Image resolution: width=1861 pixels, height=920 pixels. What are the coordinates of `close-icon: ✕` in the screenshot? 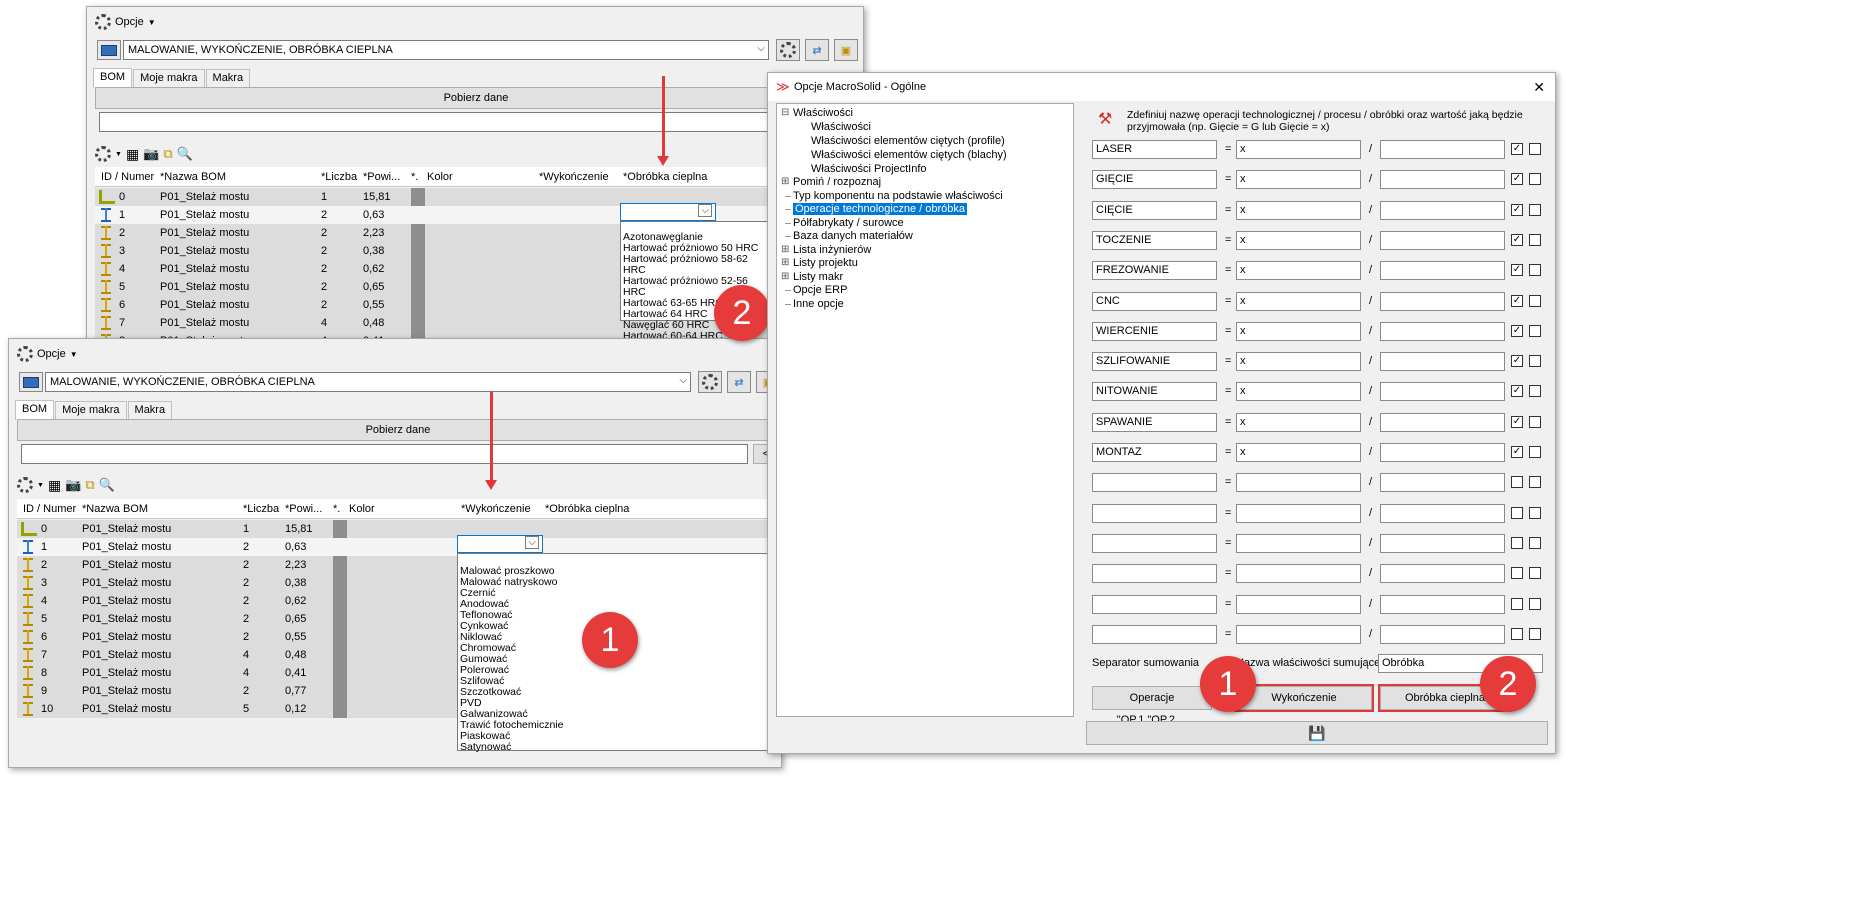 It's located at (1539, 87).